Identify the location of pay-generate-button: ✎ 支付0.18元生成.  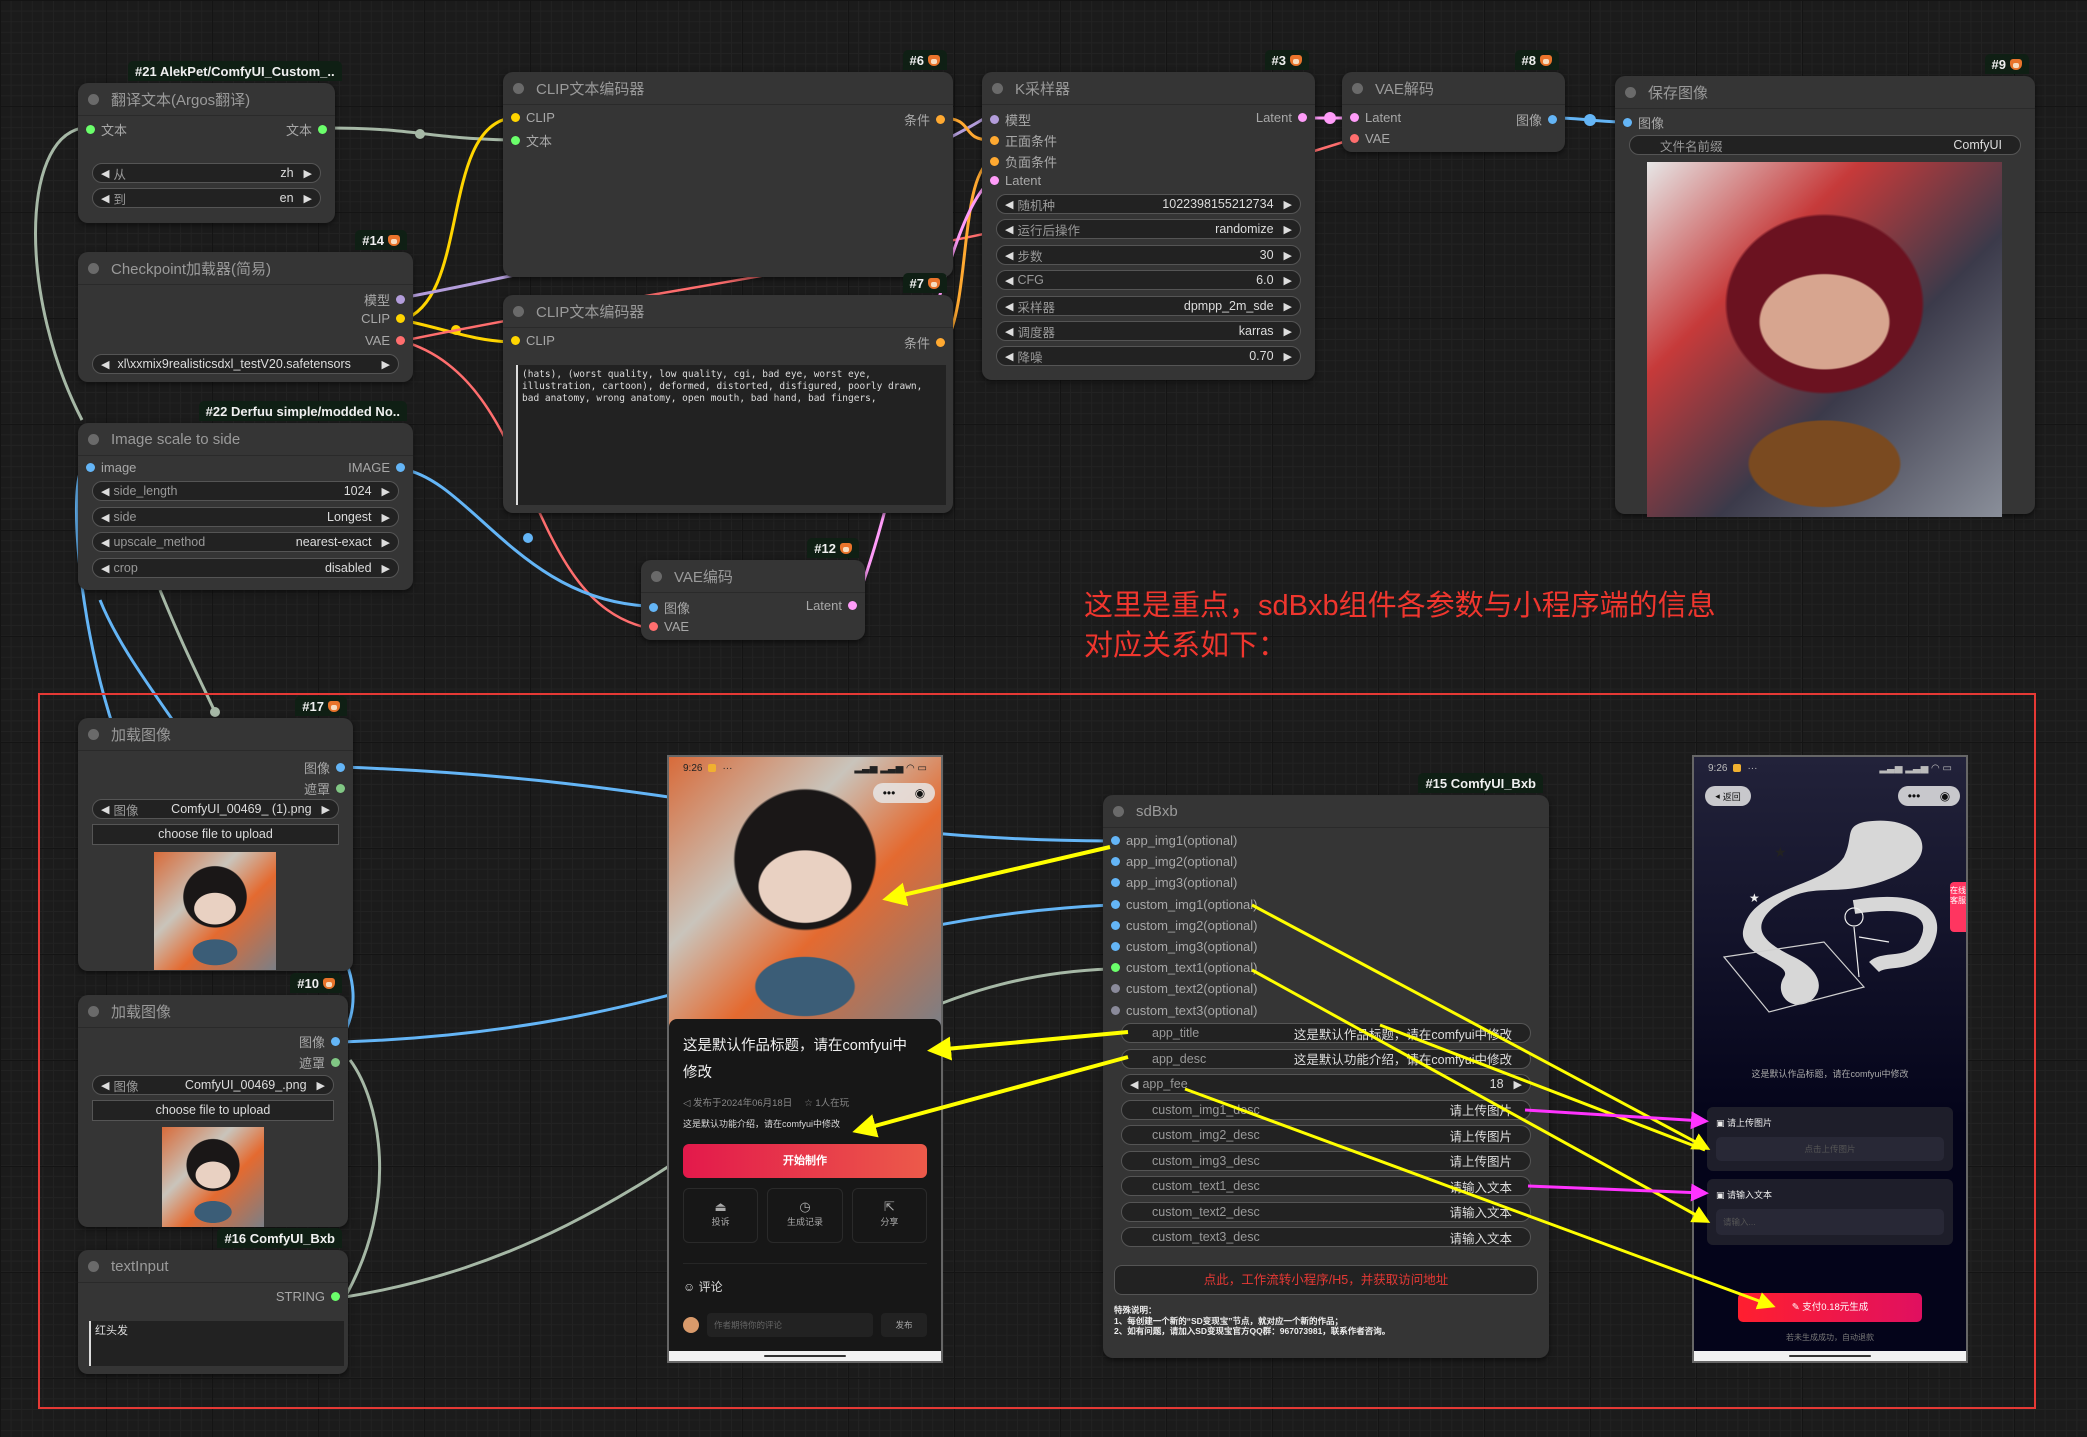
(1830, 1307).